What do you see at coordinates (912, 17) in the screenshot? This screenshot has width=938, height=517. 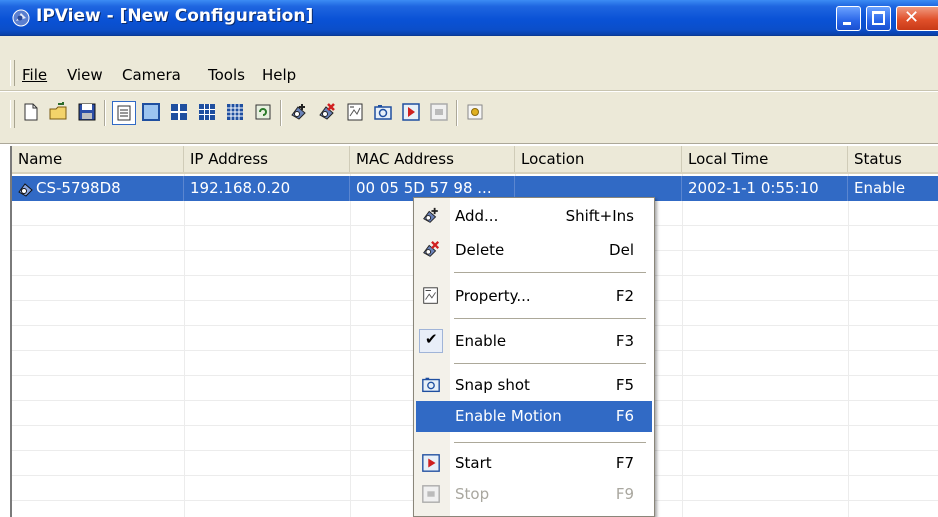 I see `close-icon: ✕` at bounding box center [912, 17].